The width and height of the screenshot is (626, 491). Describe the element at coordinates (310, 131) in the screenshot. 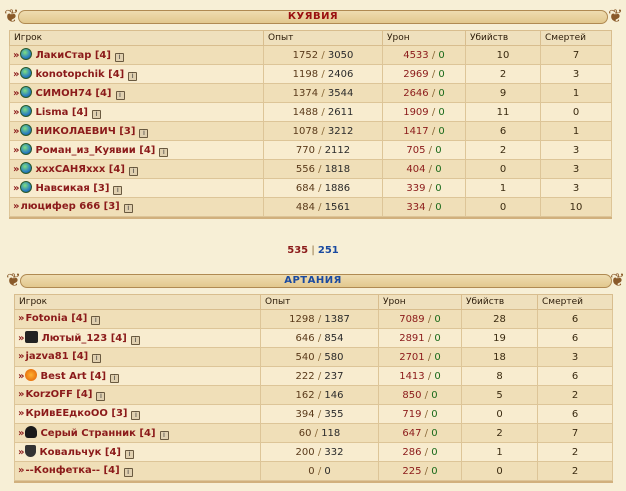

I see `table-row: » НИКОЛАЕВИЧ [3] i 1078 / 3212 1417 / 061` at that location.